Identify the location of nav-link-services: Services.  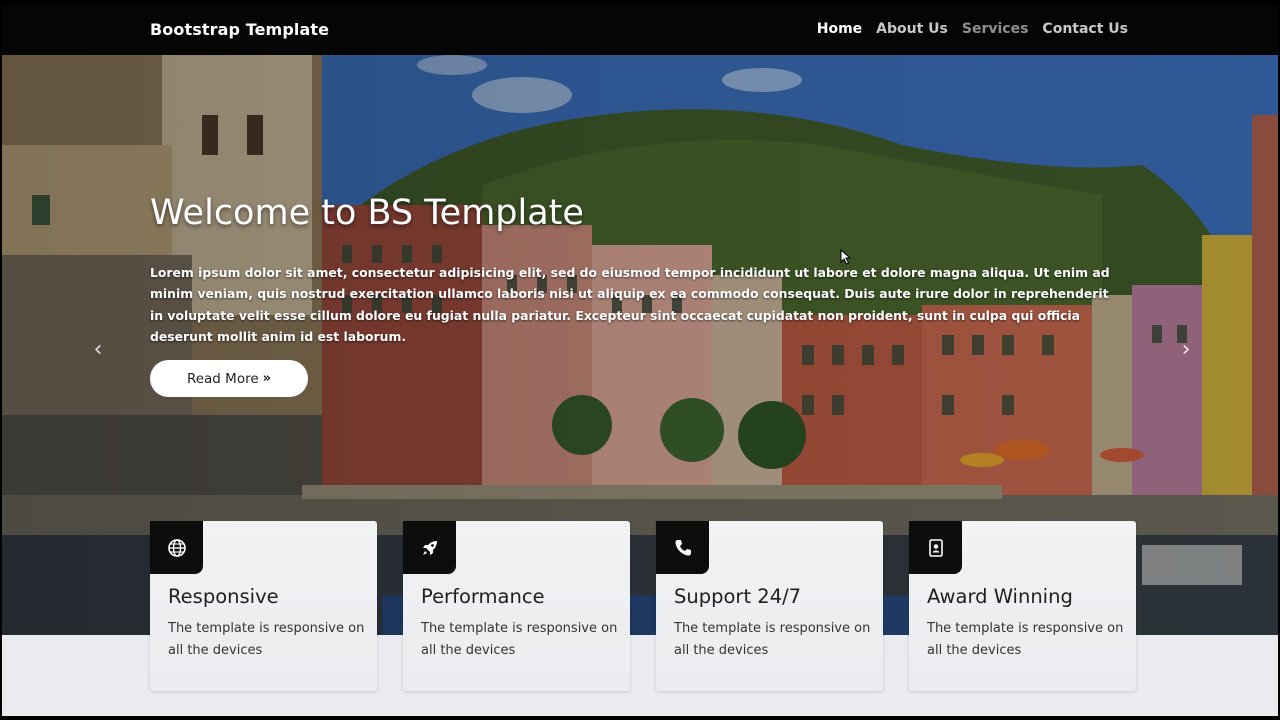
(995, 29).